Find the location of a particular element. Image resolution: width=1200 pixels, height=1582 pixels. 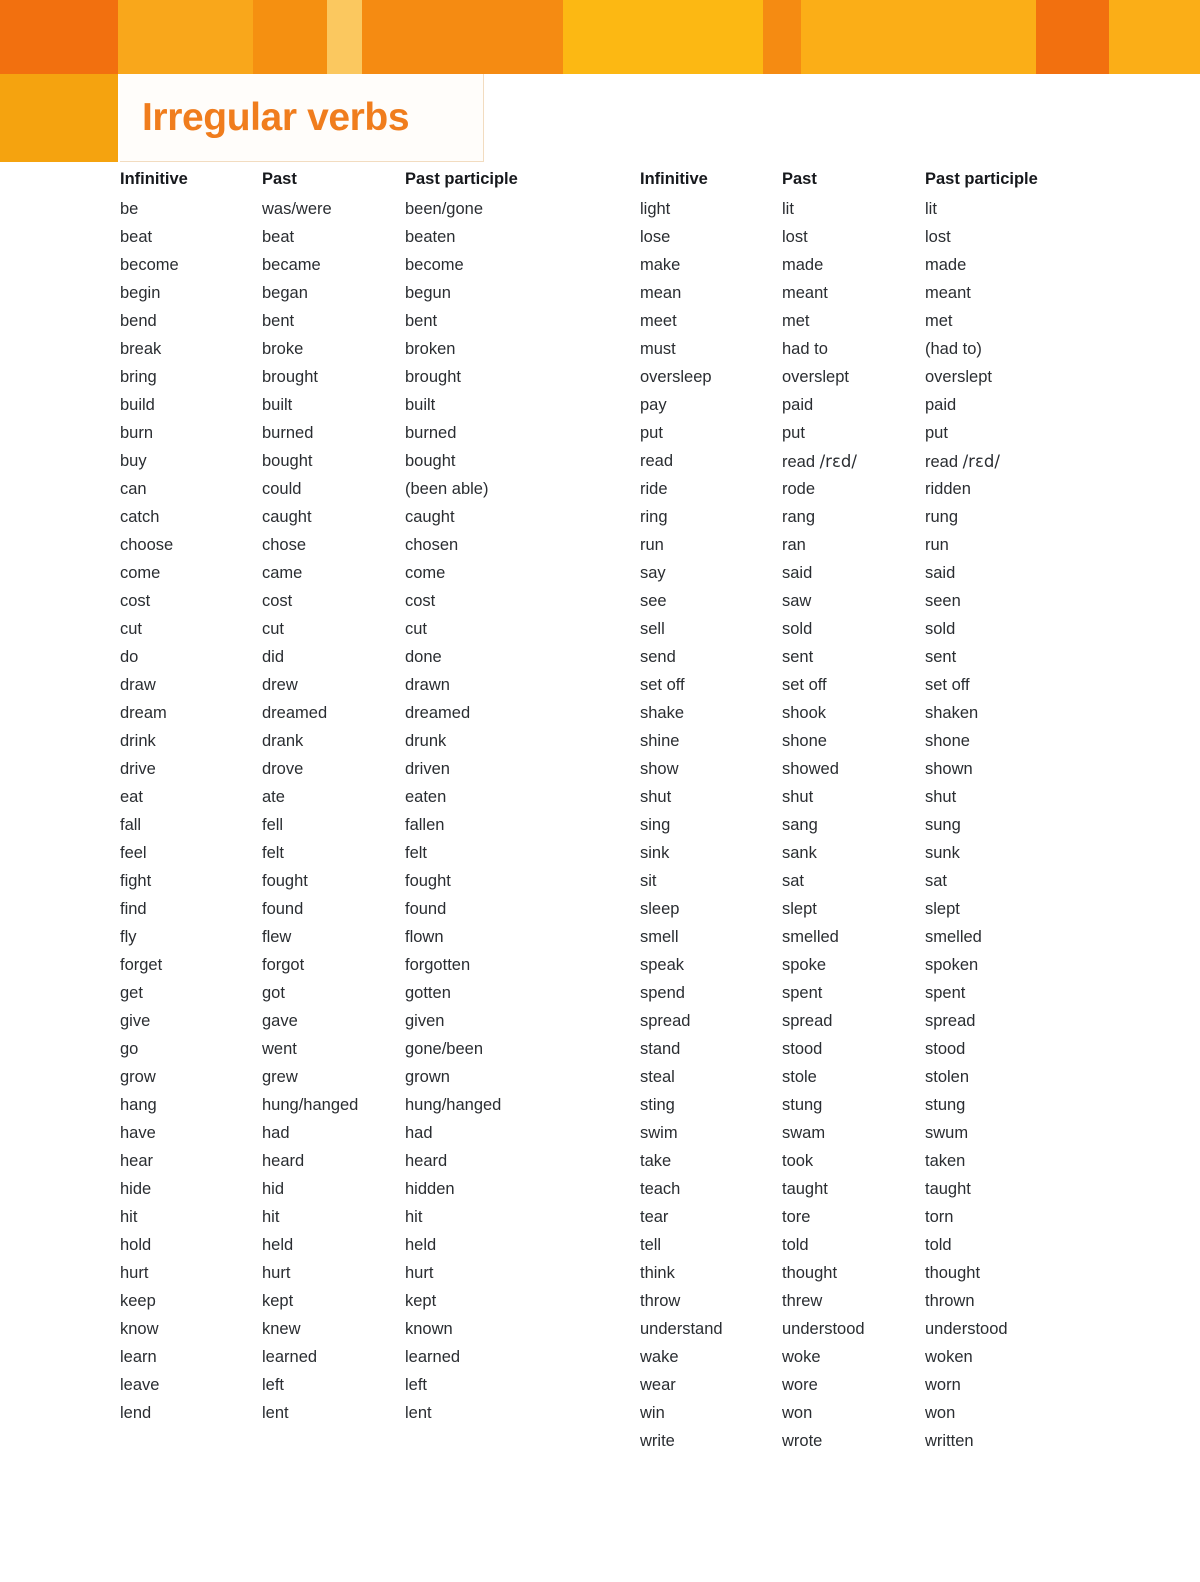

table-row: steal stole stolen is located at coordinates (900, 1082).